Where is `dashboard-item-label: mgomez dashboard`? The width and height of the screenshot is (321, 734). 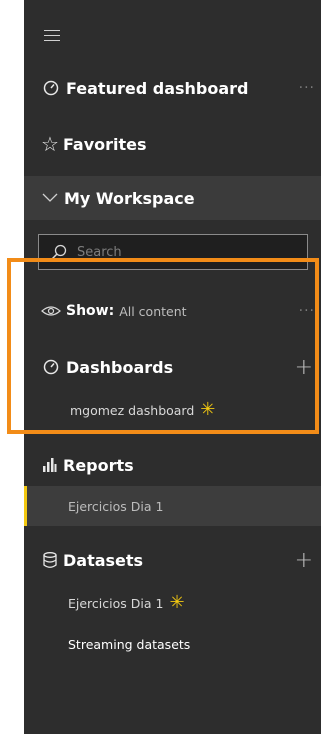 dashboard-item-label: mgomez dashboard is located at coordinates (132, 410).